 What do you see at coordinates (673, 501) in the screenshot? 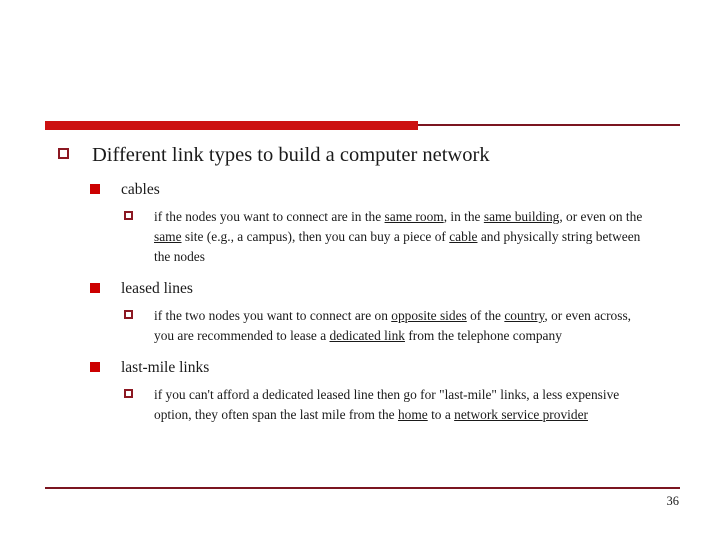
I see `page-number: 36` at bounding box center [673, 501].